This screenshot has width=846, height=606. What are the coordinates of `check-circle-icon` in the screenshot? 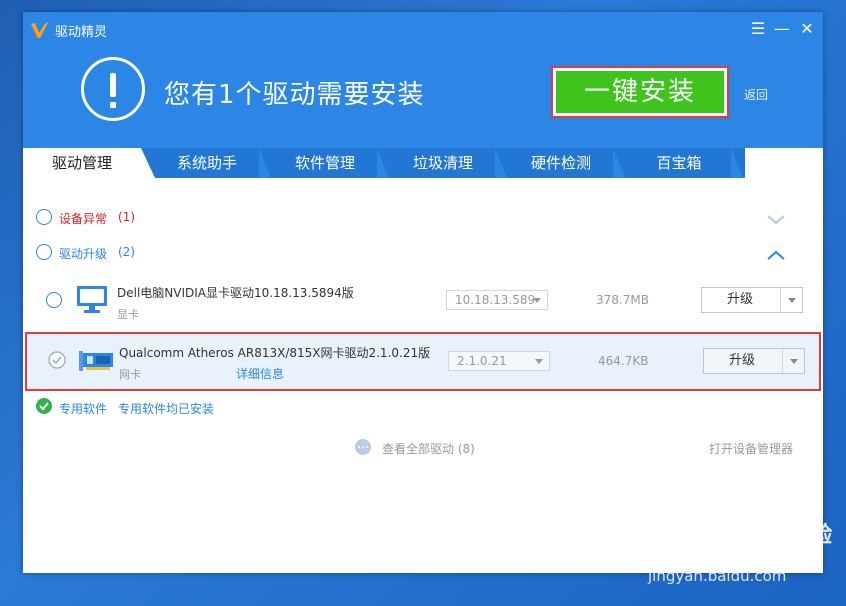 It's located at (57, 360).